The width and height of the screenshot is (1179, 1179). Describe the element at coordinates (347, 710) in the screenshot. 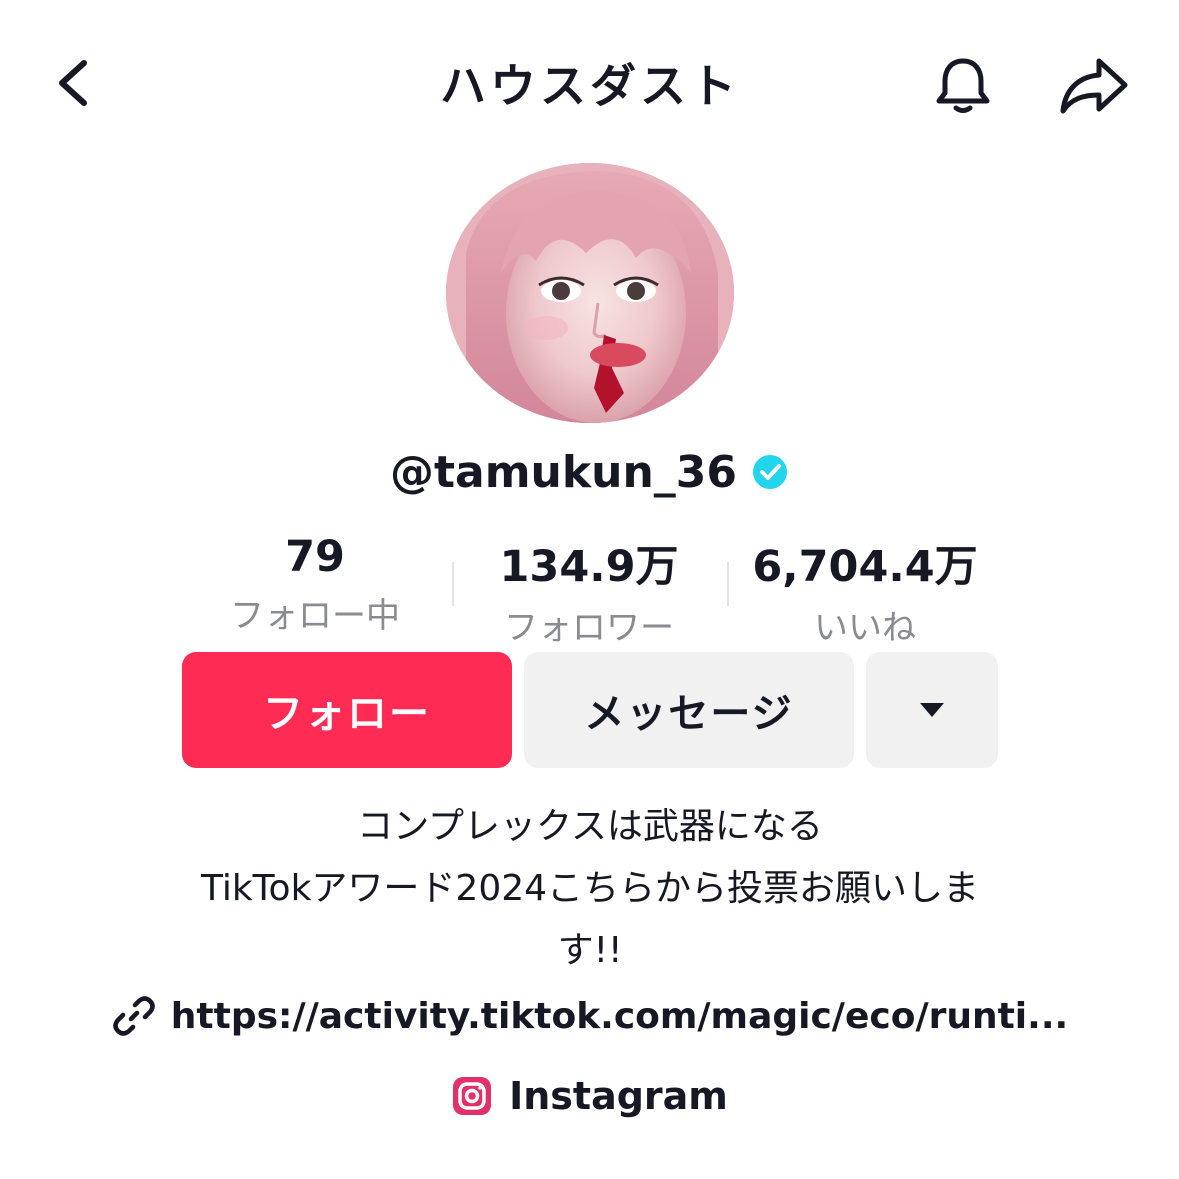

I see `follow-button: フォロー` at that location.